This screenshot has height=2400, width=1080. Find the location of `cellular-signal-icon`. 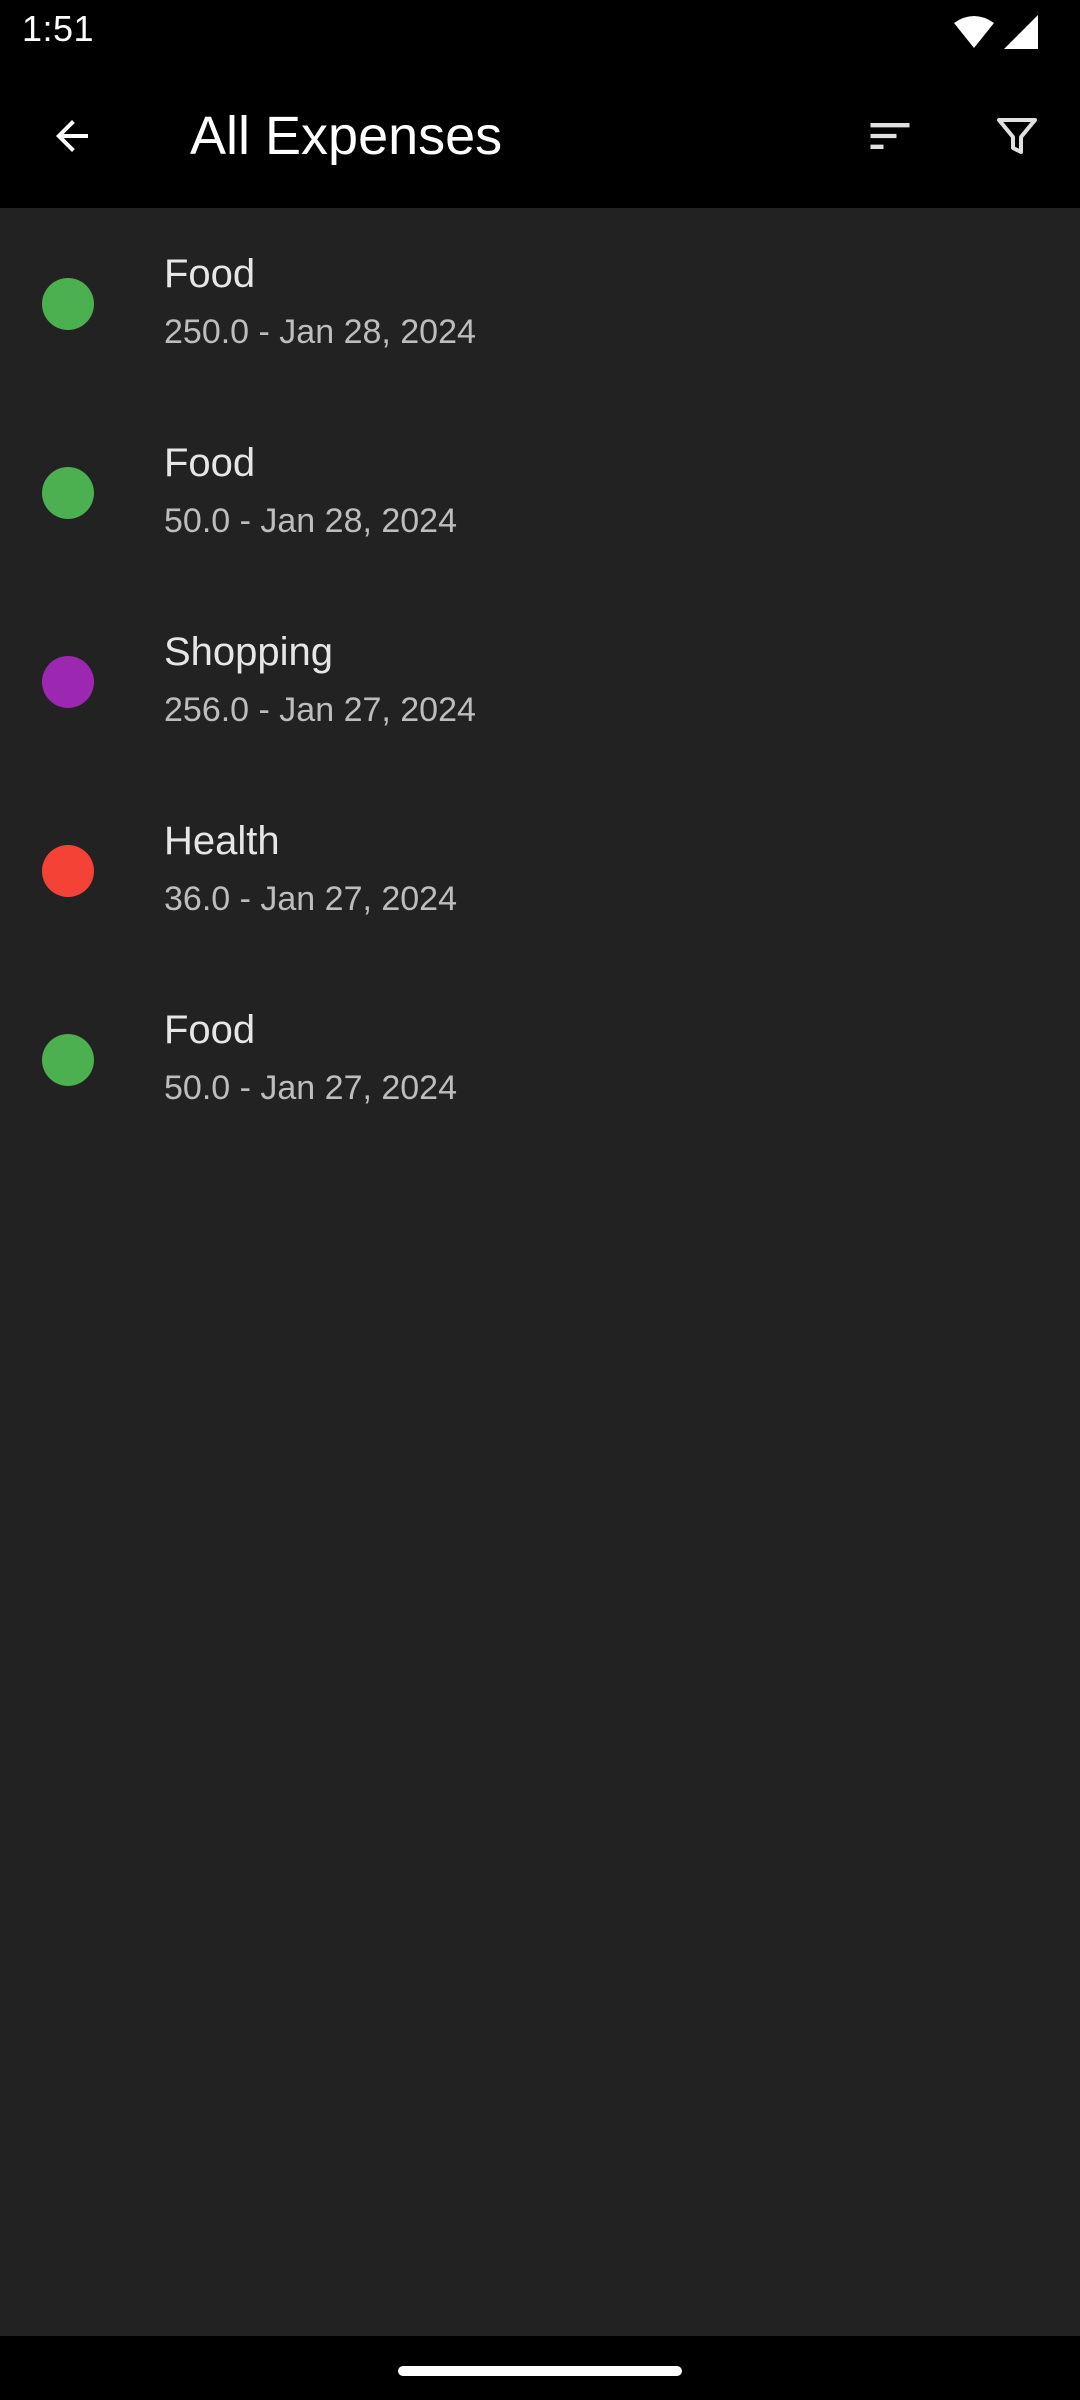

cellular-signal-icon is located at coordinates (1021, 32).